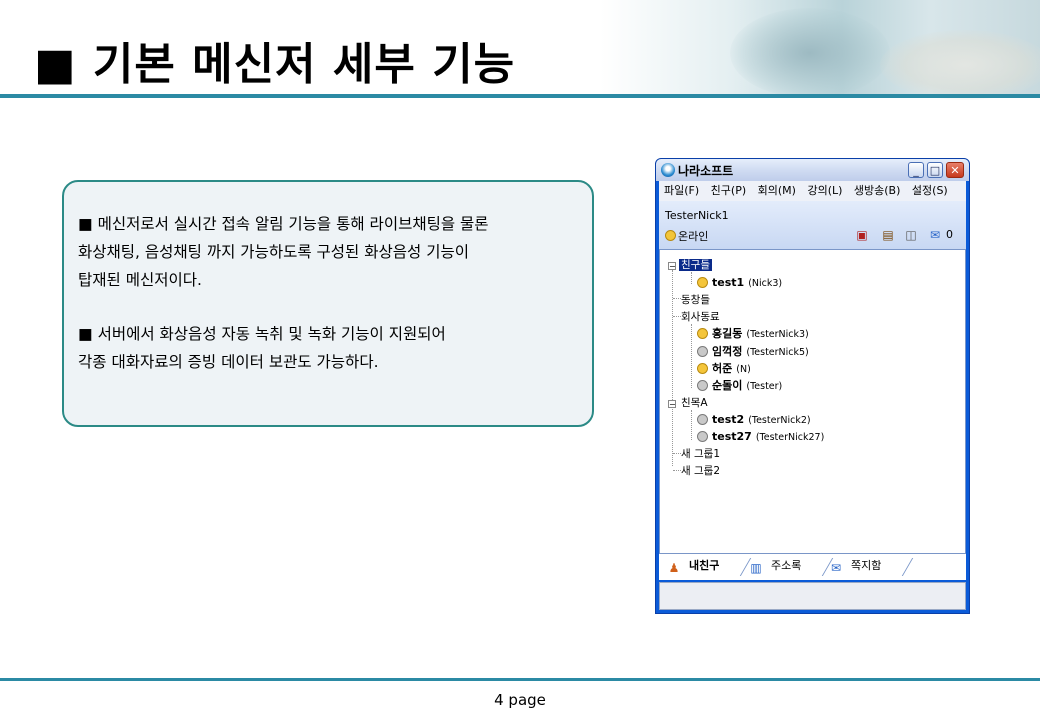  What do you see at coordinates (520, 700) in the screenshot?
I see `page-number: 4 page` at bounding box center [520, 700].